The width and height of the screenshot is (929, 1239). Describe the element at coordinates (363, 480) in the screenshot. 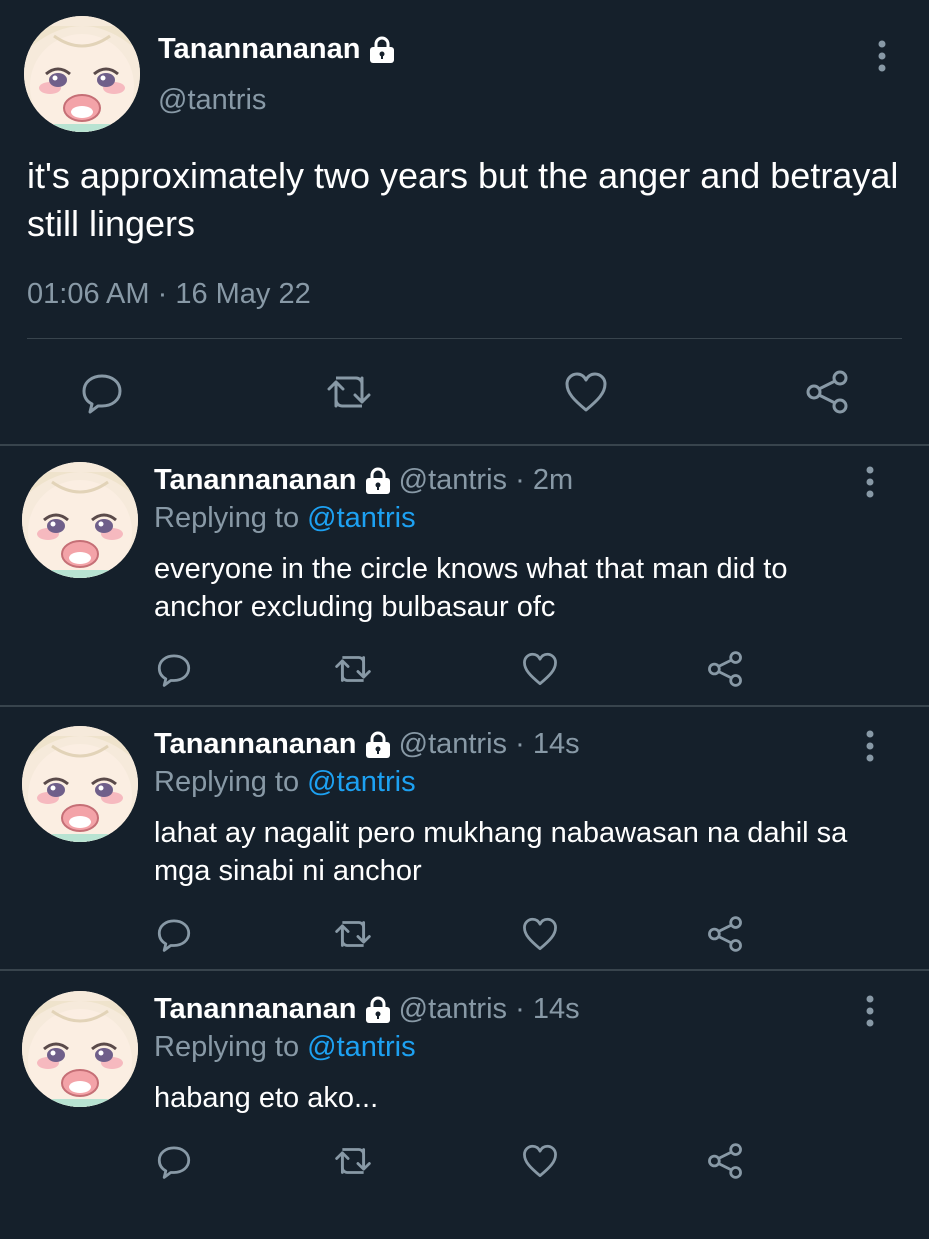

I see `reply-header: Tanannananan @tantris · 2m` at that location.